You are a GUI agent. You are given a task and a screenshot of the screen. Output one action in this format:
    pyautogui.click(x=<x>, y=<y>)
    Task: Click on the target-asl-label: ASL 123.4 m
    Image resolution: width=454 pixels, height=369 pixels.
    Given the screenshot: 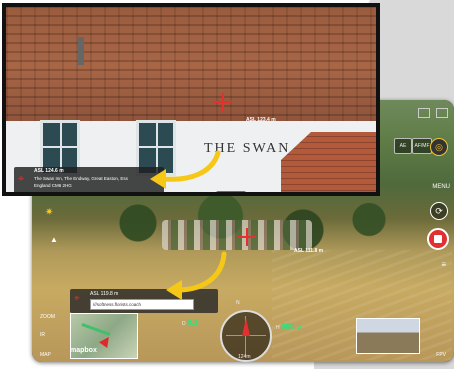 What is the action you would take?
    pyautogui.click(x=261, y=120)
    